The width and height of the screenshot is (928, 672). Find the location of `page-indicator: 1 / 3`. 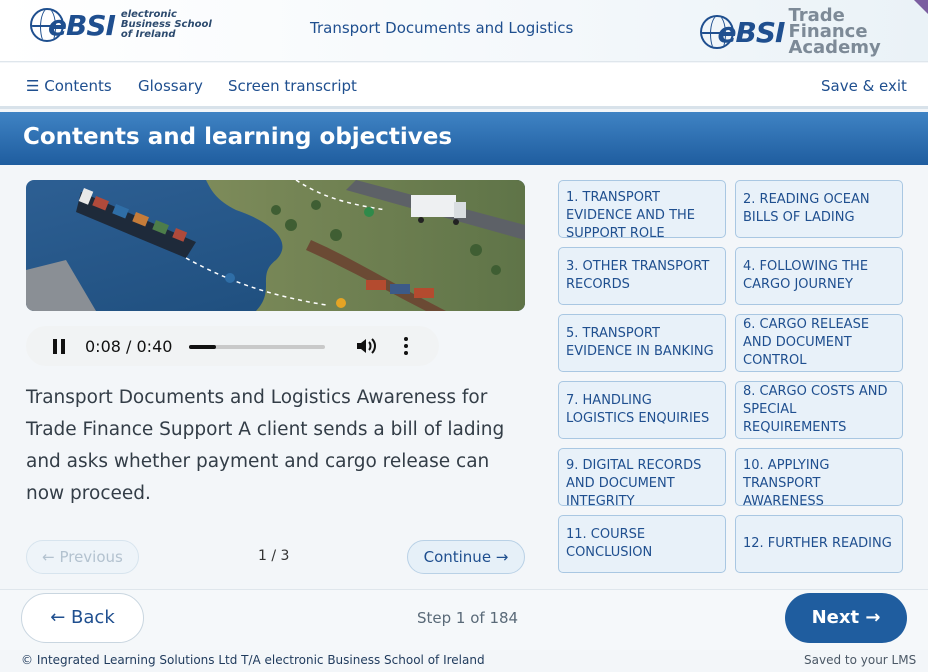

page-indicator: 1 / 3 is located at coordinates (274, 556).